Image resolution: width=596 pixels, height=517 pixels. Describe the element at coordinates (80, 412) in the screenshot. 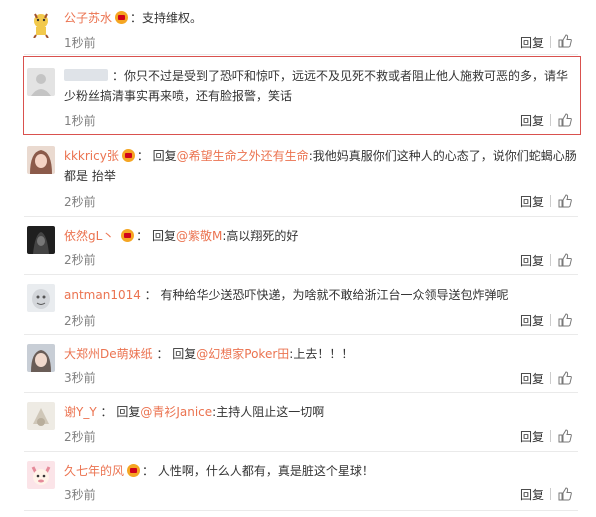

I see `comment-username: 谢Y_Y` at that location.